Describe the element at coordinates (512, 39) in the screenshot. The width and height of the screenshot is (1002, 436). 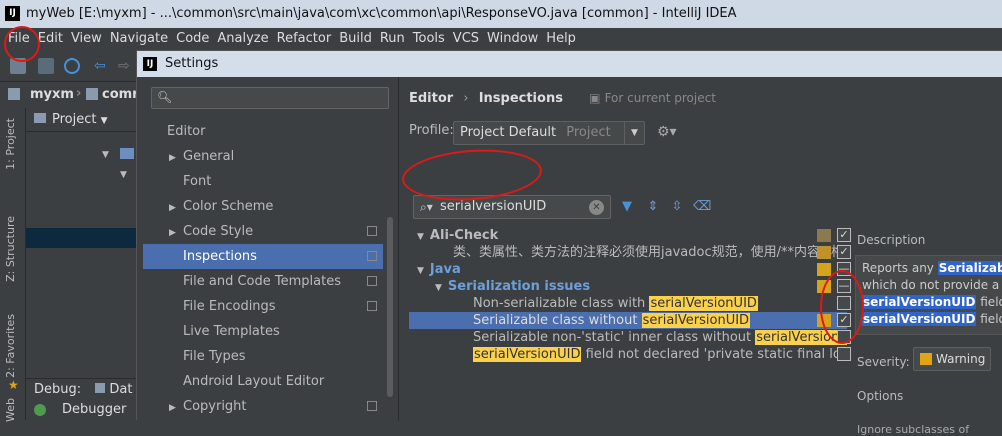
I see `menu-item-window: Window` at that location.